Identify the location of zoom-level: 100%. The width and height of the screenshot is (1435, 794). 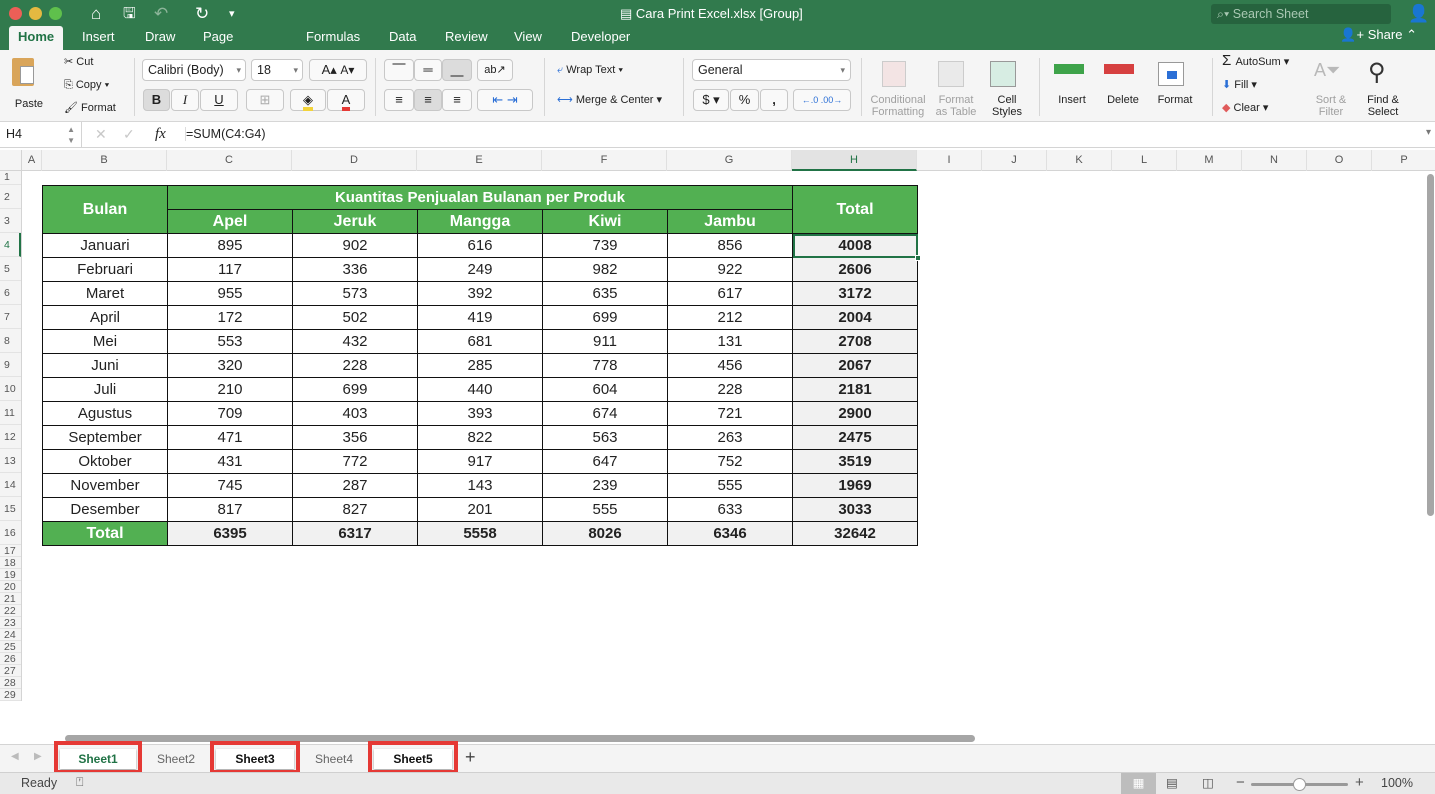
(1397, 783).